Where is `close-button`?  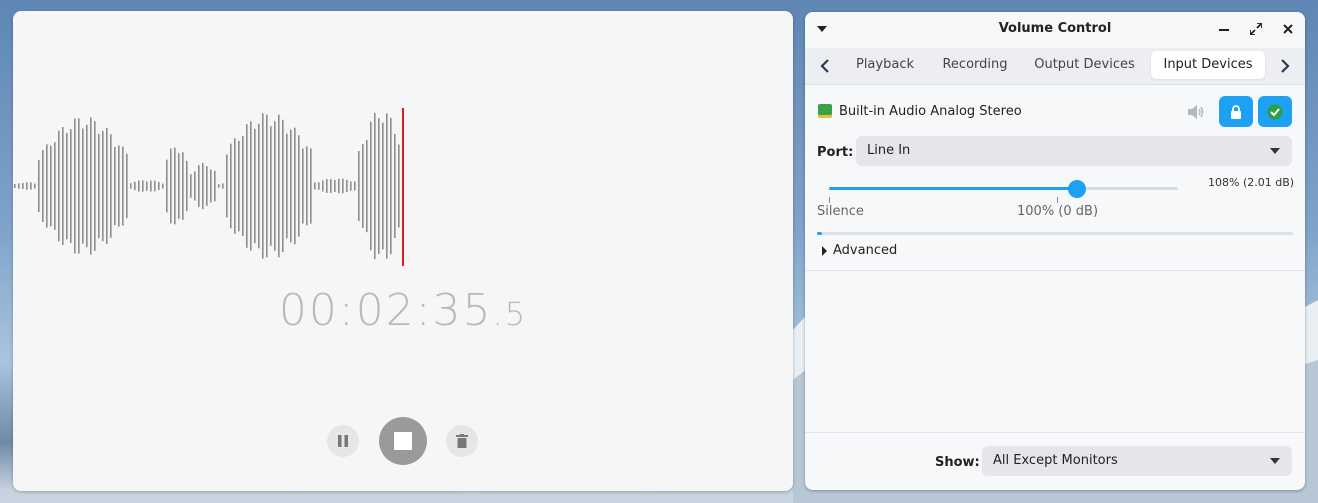
close-button is located at coordinates (1288, 29).